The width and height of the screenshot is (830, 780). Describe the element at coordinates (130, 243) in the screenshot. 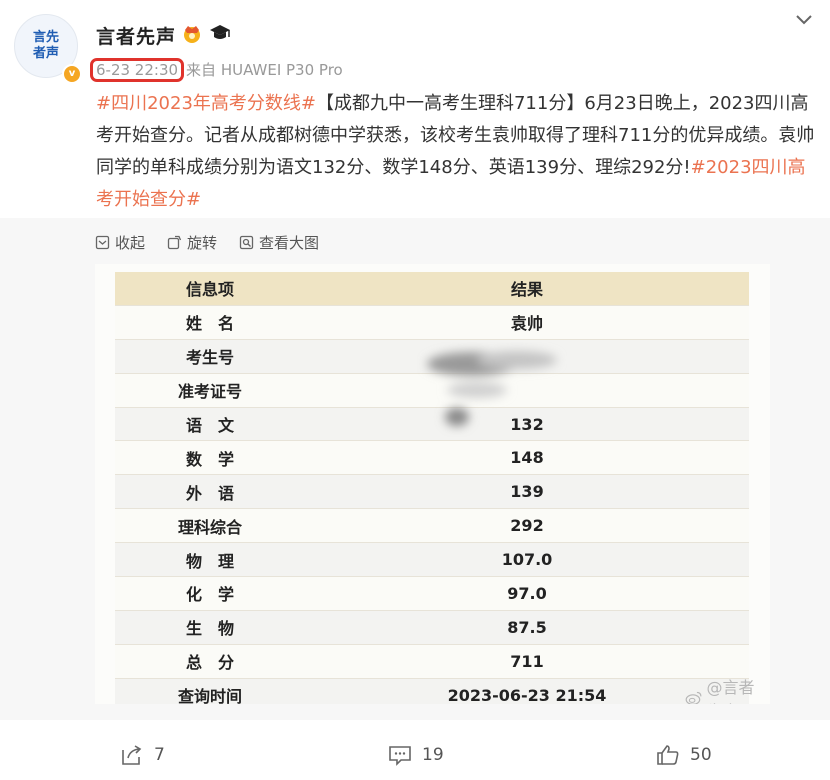

I see `collapse-label: 收起` at that location.